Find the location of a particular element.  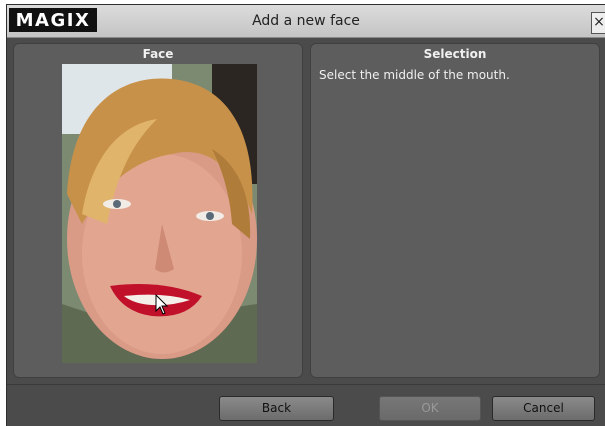

close-icon: × is located at coordinates (599, 22).